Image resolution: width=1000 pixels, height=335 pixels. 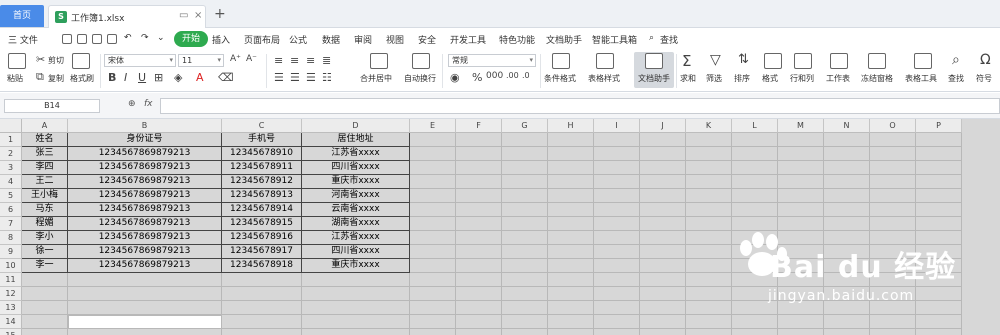 What do you see at coordinates (11, 224) in the screenshot?
I see `row-header: 7` at bounding box center [11, 224].